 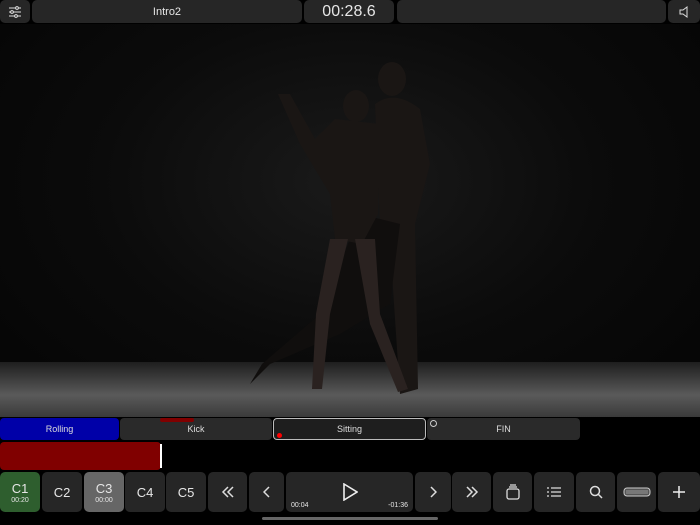 I want to click on segment-label: Kick, so click(x=196, y=429).